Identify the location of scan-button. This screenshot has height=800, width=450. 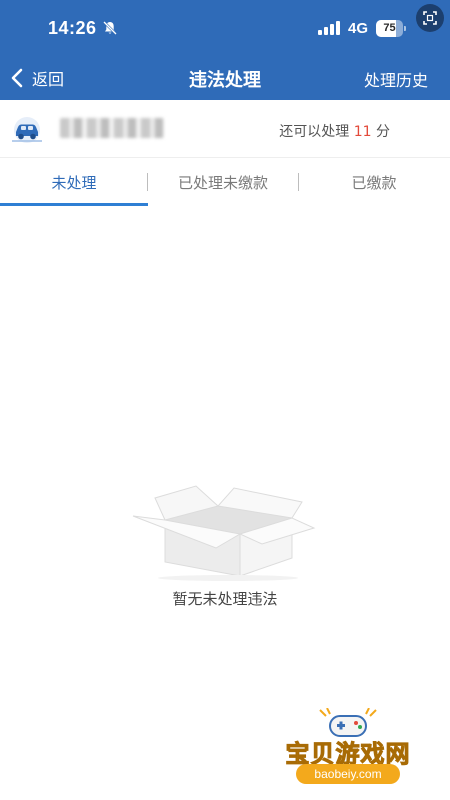
(430, 18).